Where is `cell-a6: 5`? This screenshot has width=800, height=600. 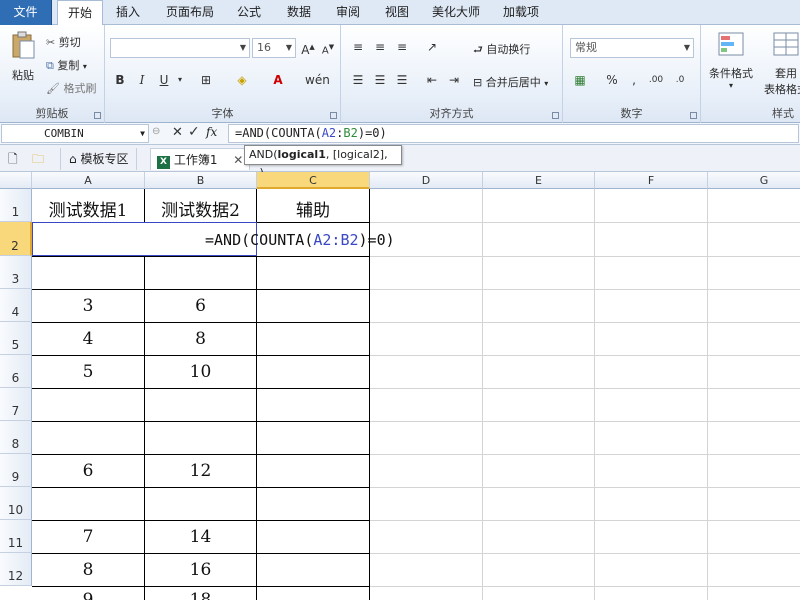 cell-a6: 5 is located at coordinates (88, 372).